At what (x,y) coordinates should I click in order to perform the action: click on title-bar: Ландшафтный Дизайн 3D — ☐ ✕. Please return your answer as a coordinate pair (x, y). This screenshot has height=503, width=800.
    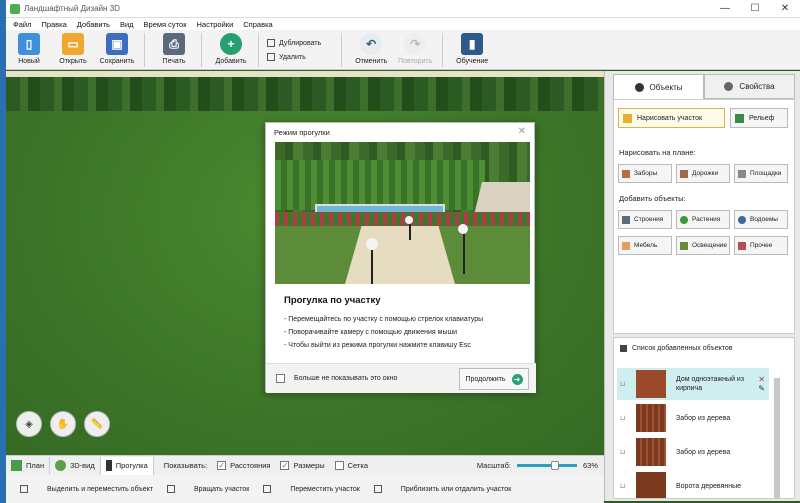
    Looking at the image, I should click on (403, 9).